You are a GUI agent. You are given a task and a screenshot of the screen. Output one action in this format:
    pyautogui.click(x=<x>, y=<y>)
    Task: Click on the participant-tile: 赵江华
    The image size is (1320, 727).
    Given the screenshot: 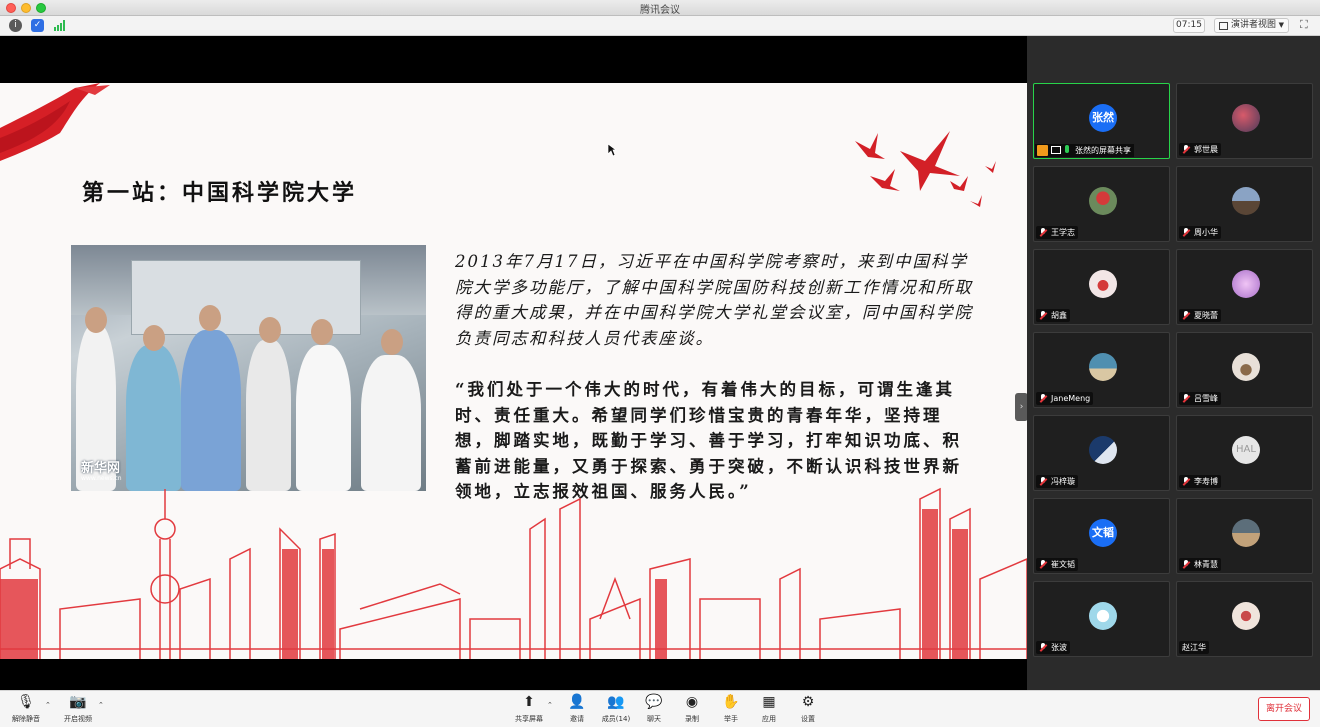 What is the action you would take?
    pyautogui.click(x=1244, y=619)
    